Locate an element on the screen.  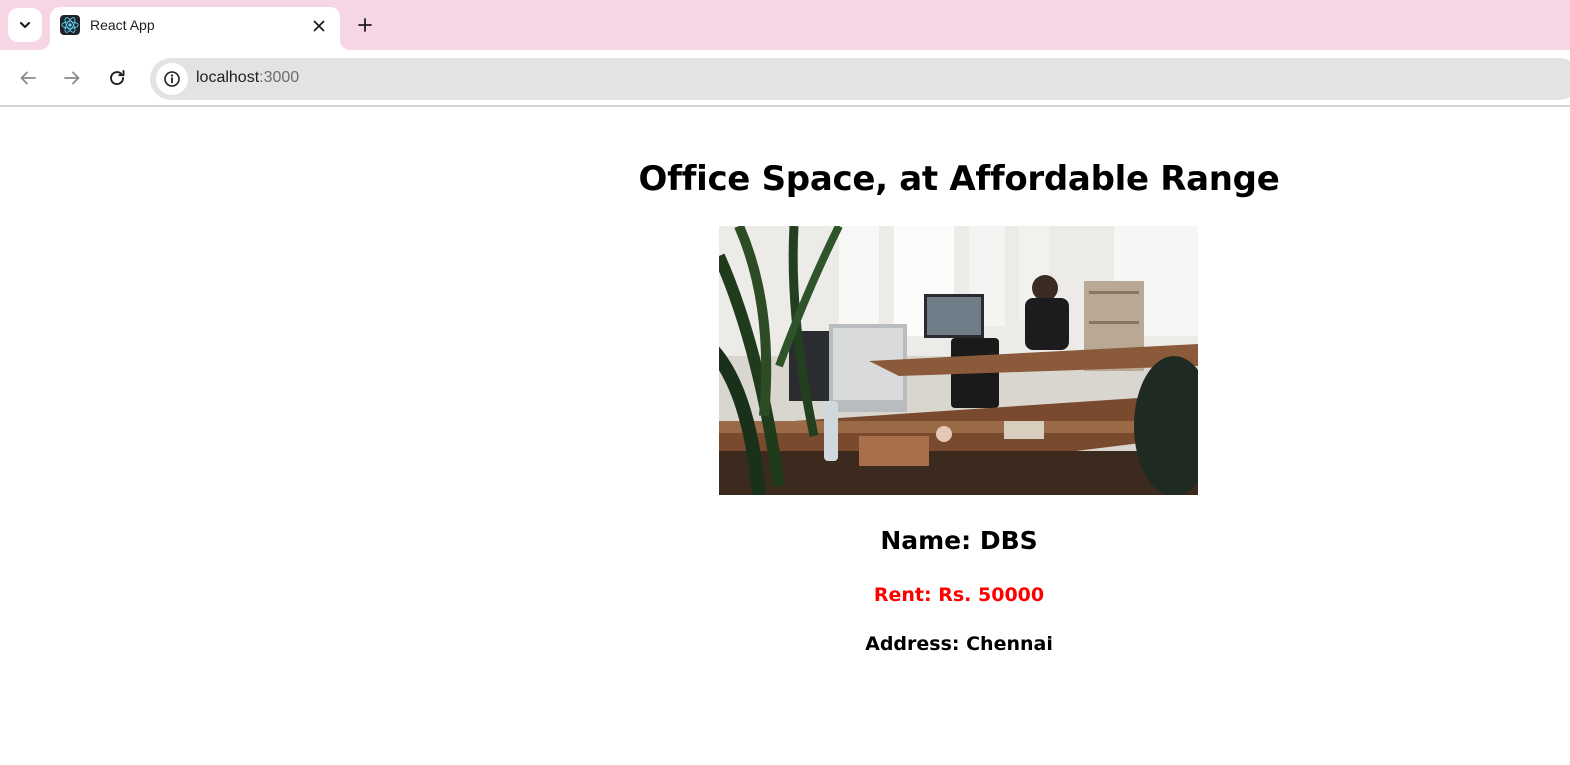
arrow-right-icon is located at coordinates (72, 78).